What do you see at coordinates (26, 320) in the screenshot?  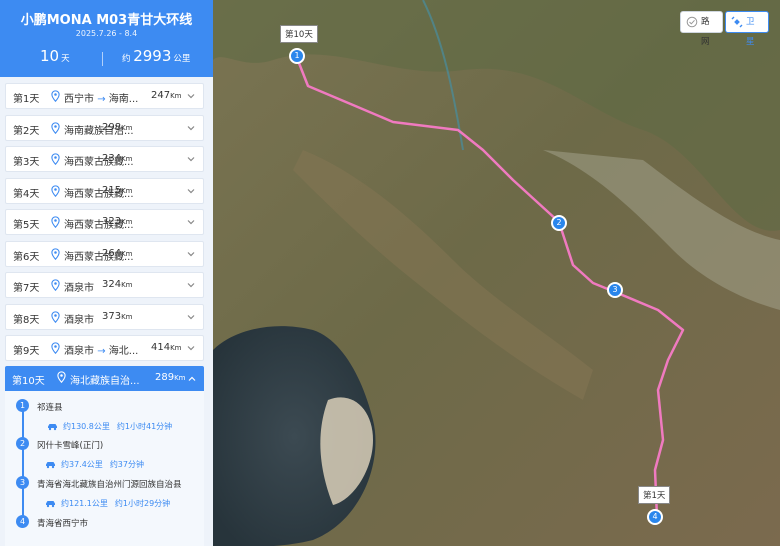 I see `day-label: 第8天` at bounding box center [26, 320].